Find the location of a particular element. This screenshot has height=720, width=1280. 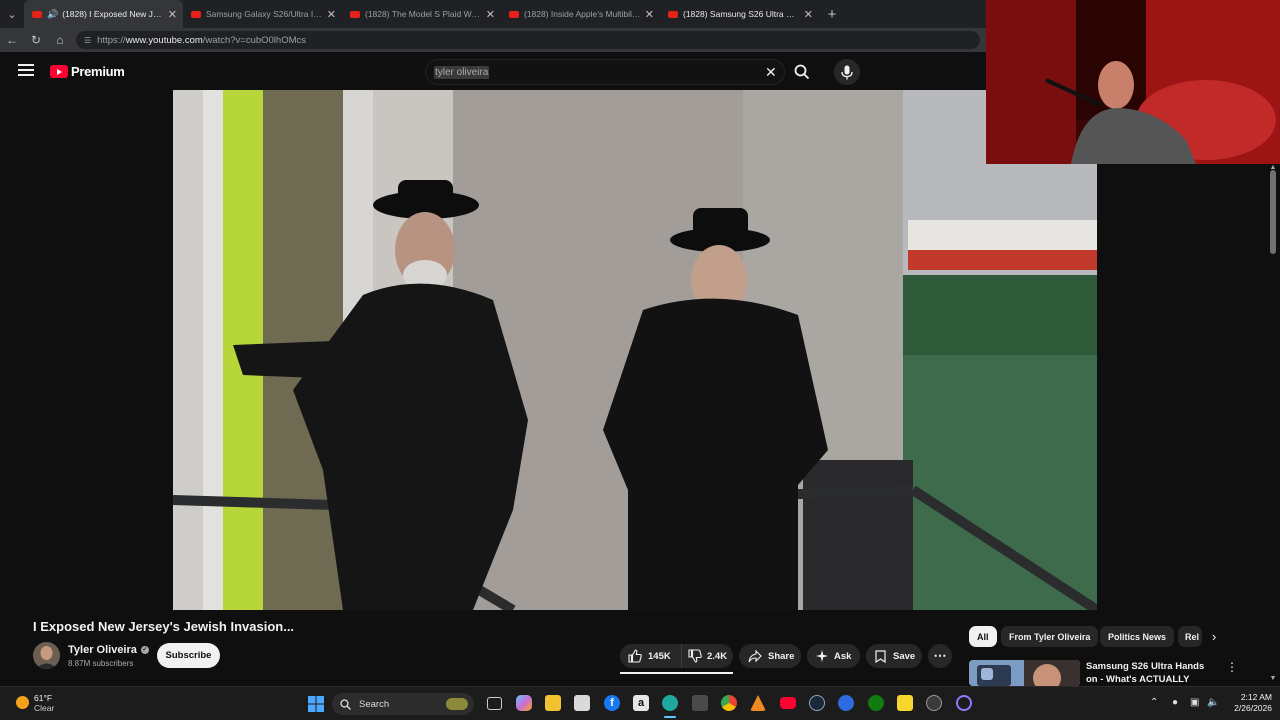

task-view-icon is located at coordinates (494, 703).